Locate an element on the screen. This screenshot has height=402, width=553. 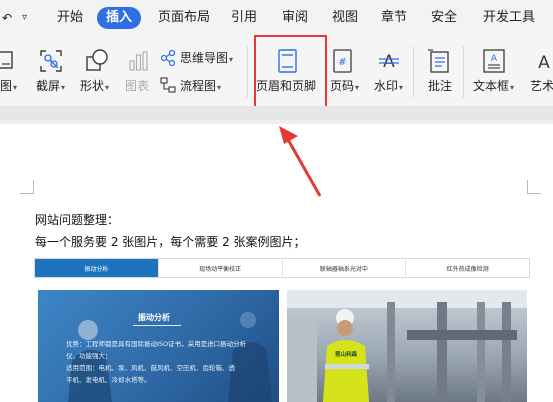
embedded-photo-site-work: 昆山利森 is located at coordinates (407, 346).